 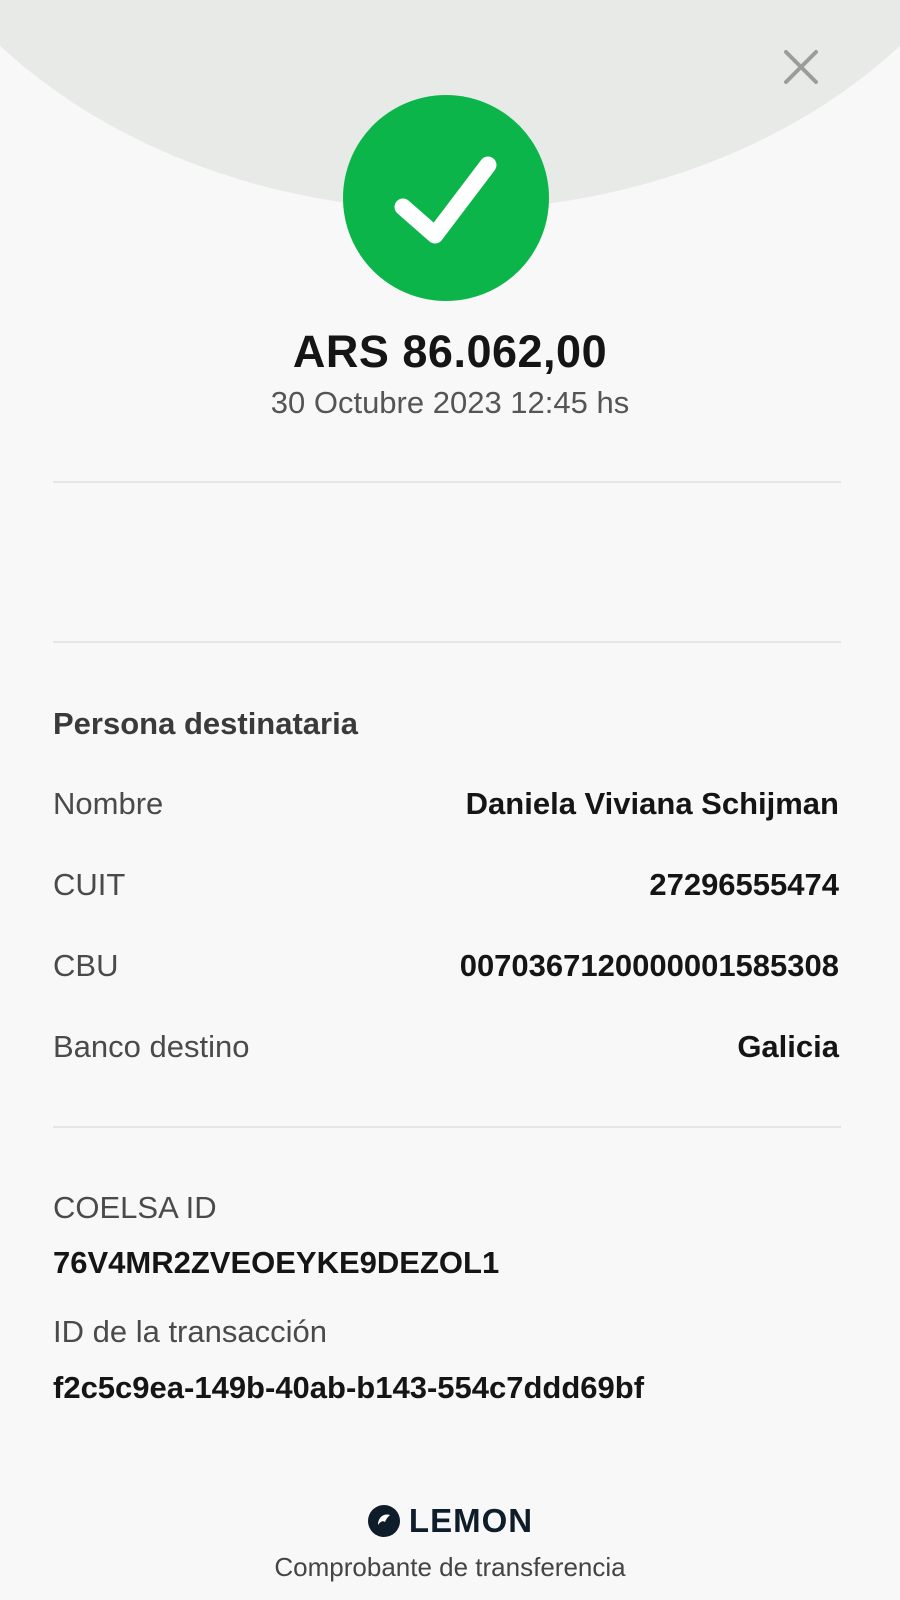 I want to click on bank-value: Galicia, so click(x=788, y=1046).